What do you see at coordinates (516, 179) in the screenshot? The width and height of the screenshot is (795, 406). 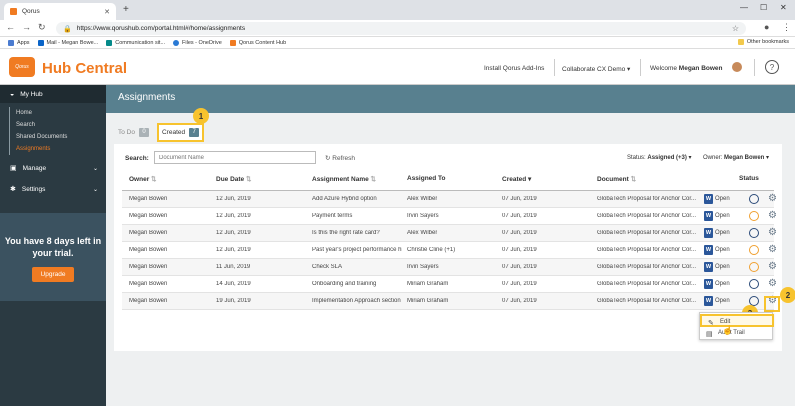 I see `column-header-created: Created ▾` at bounding box center [516, 179].